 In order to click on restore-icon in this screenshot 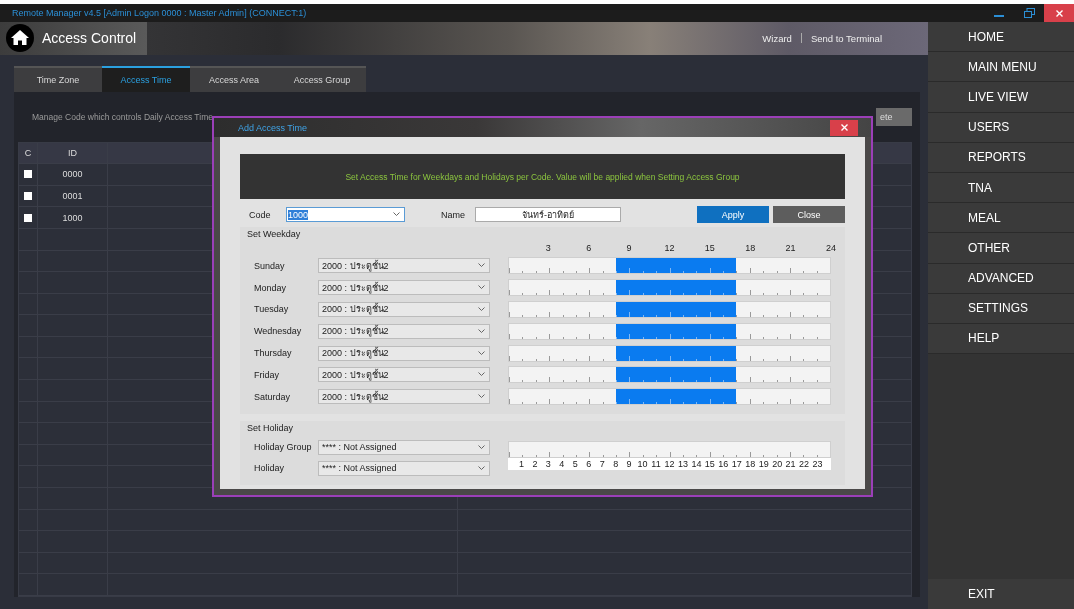, I will do `click(1029, 13)`.